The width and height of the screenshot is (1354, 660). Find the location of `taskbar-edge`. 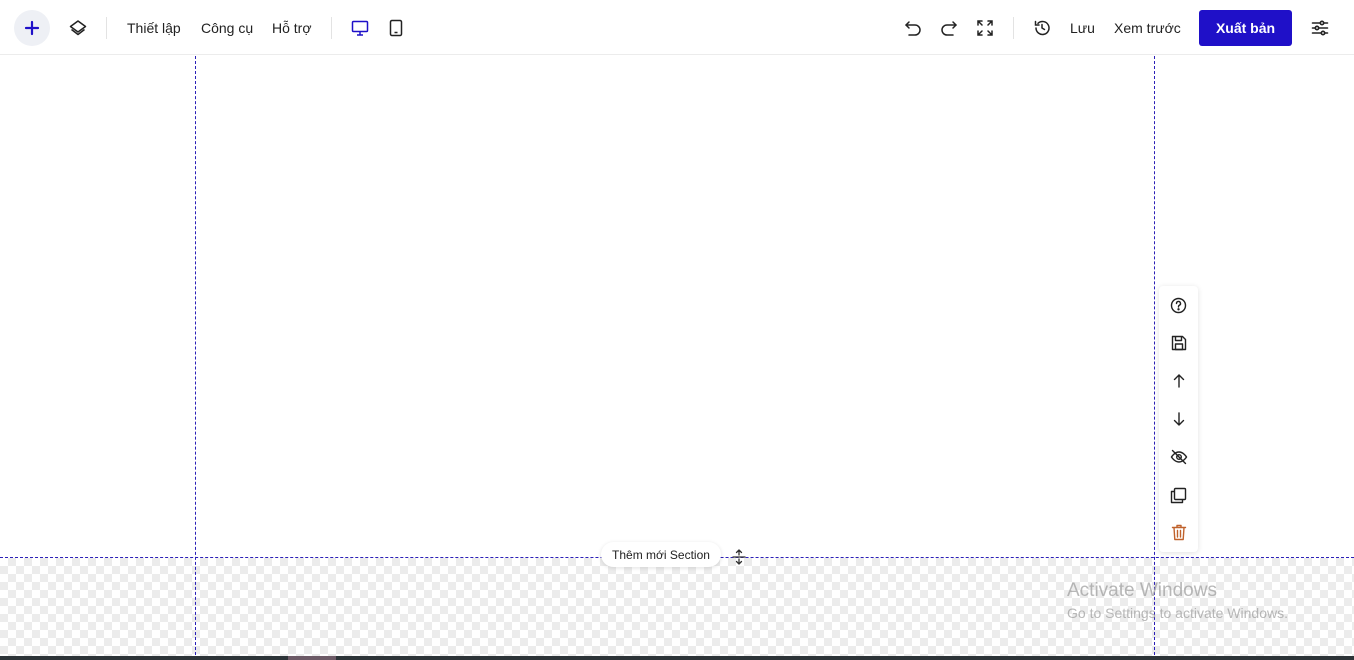

taskbar-edge is located at coordinates (677, 658).